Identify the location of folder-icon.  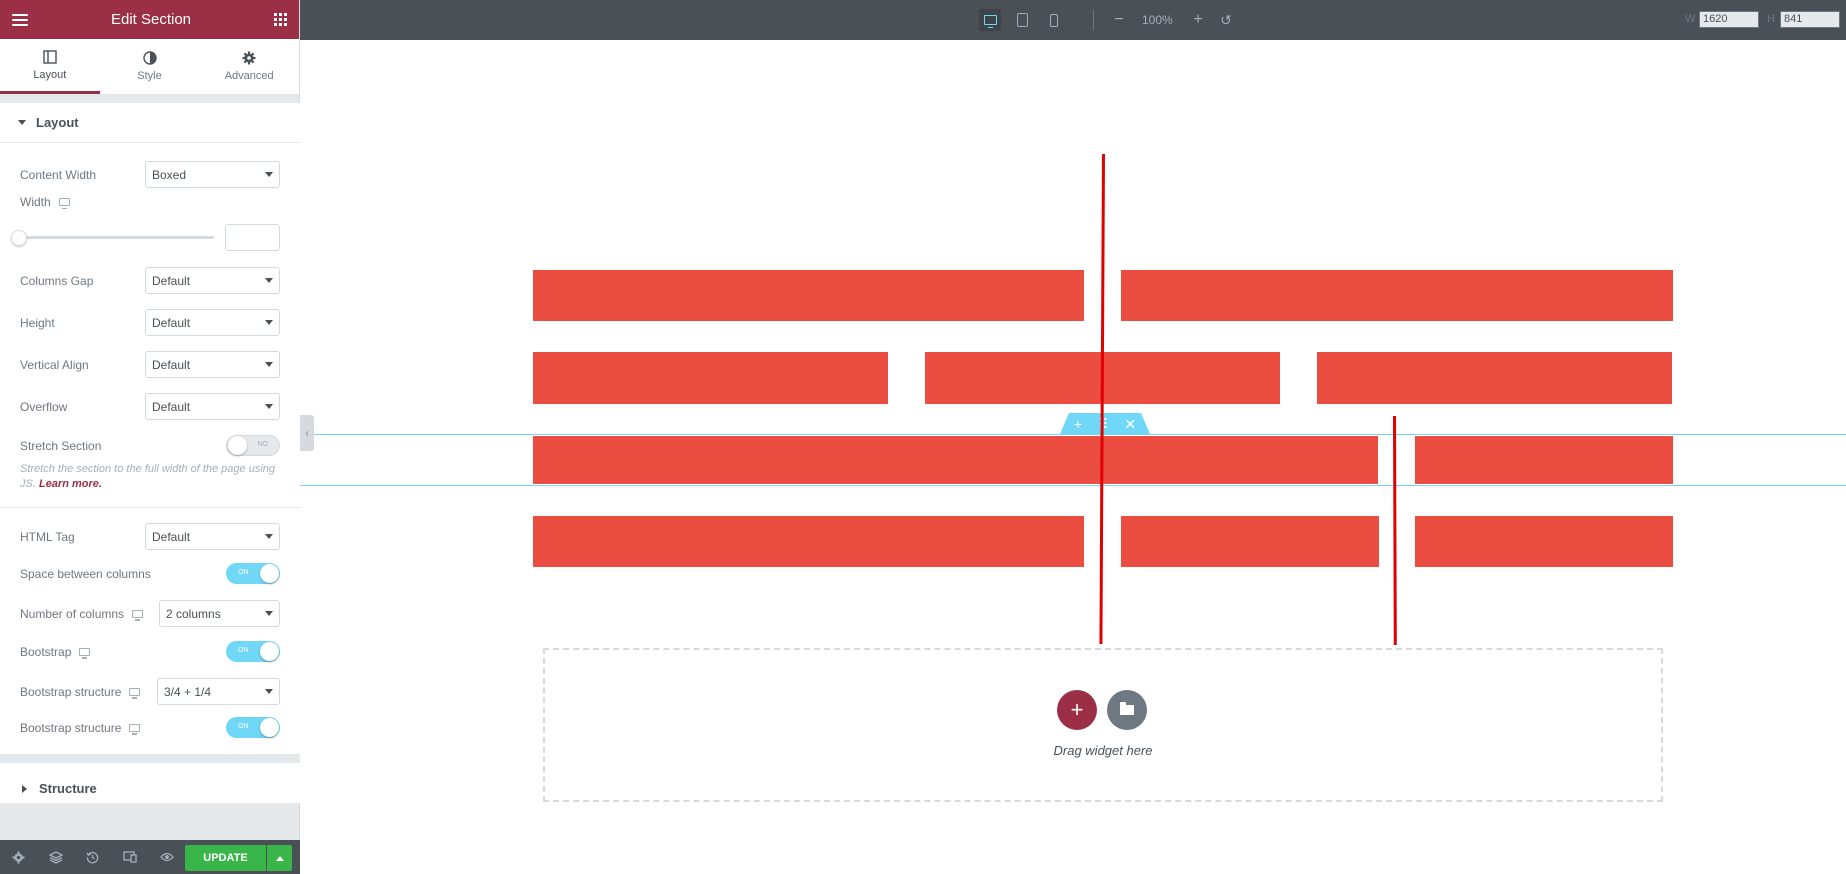
(1127, 708).